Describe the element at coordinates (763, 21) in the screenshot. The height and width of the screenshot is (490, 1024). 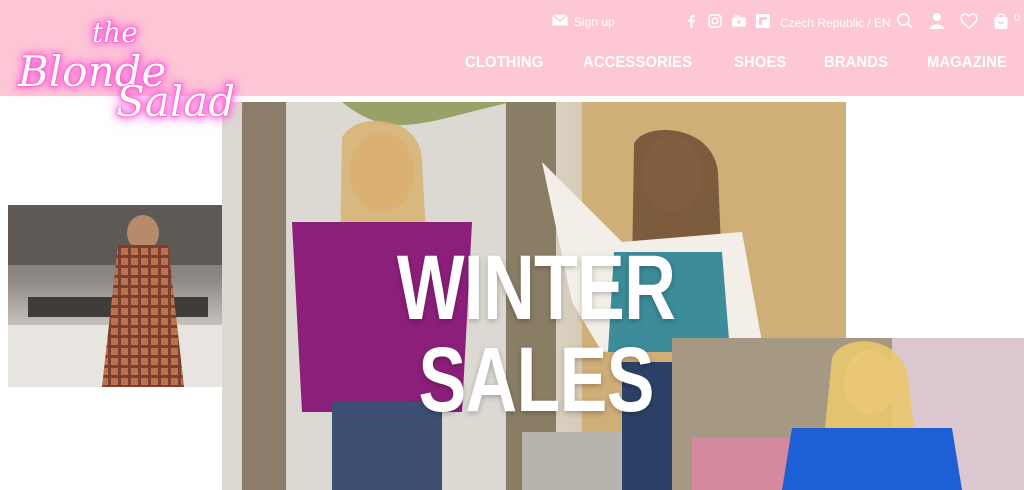
I see `flipboard-icon` at that location.